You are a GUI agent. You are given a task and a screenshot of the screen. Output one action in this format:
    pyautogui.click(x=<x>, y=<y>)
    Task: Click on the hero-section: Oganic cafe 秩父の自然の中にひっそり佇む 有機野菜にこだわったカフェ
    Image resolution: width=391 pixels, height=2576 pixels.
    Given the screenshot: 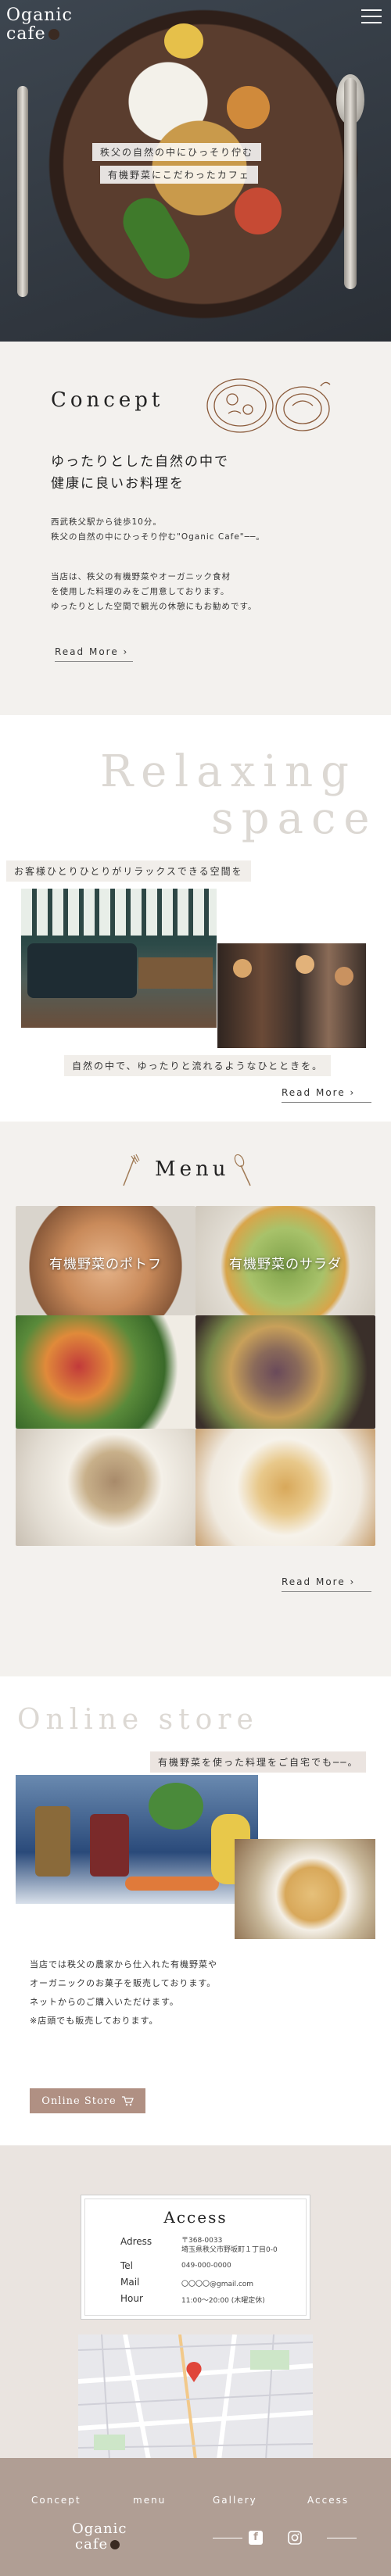 What is the action you would take?
    pyautogui.click(x=195, y=171)
    